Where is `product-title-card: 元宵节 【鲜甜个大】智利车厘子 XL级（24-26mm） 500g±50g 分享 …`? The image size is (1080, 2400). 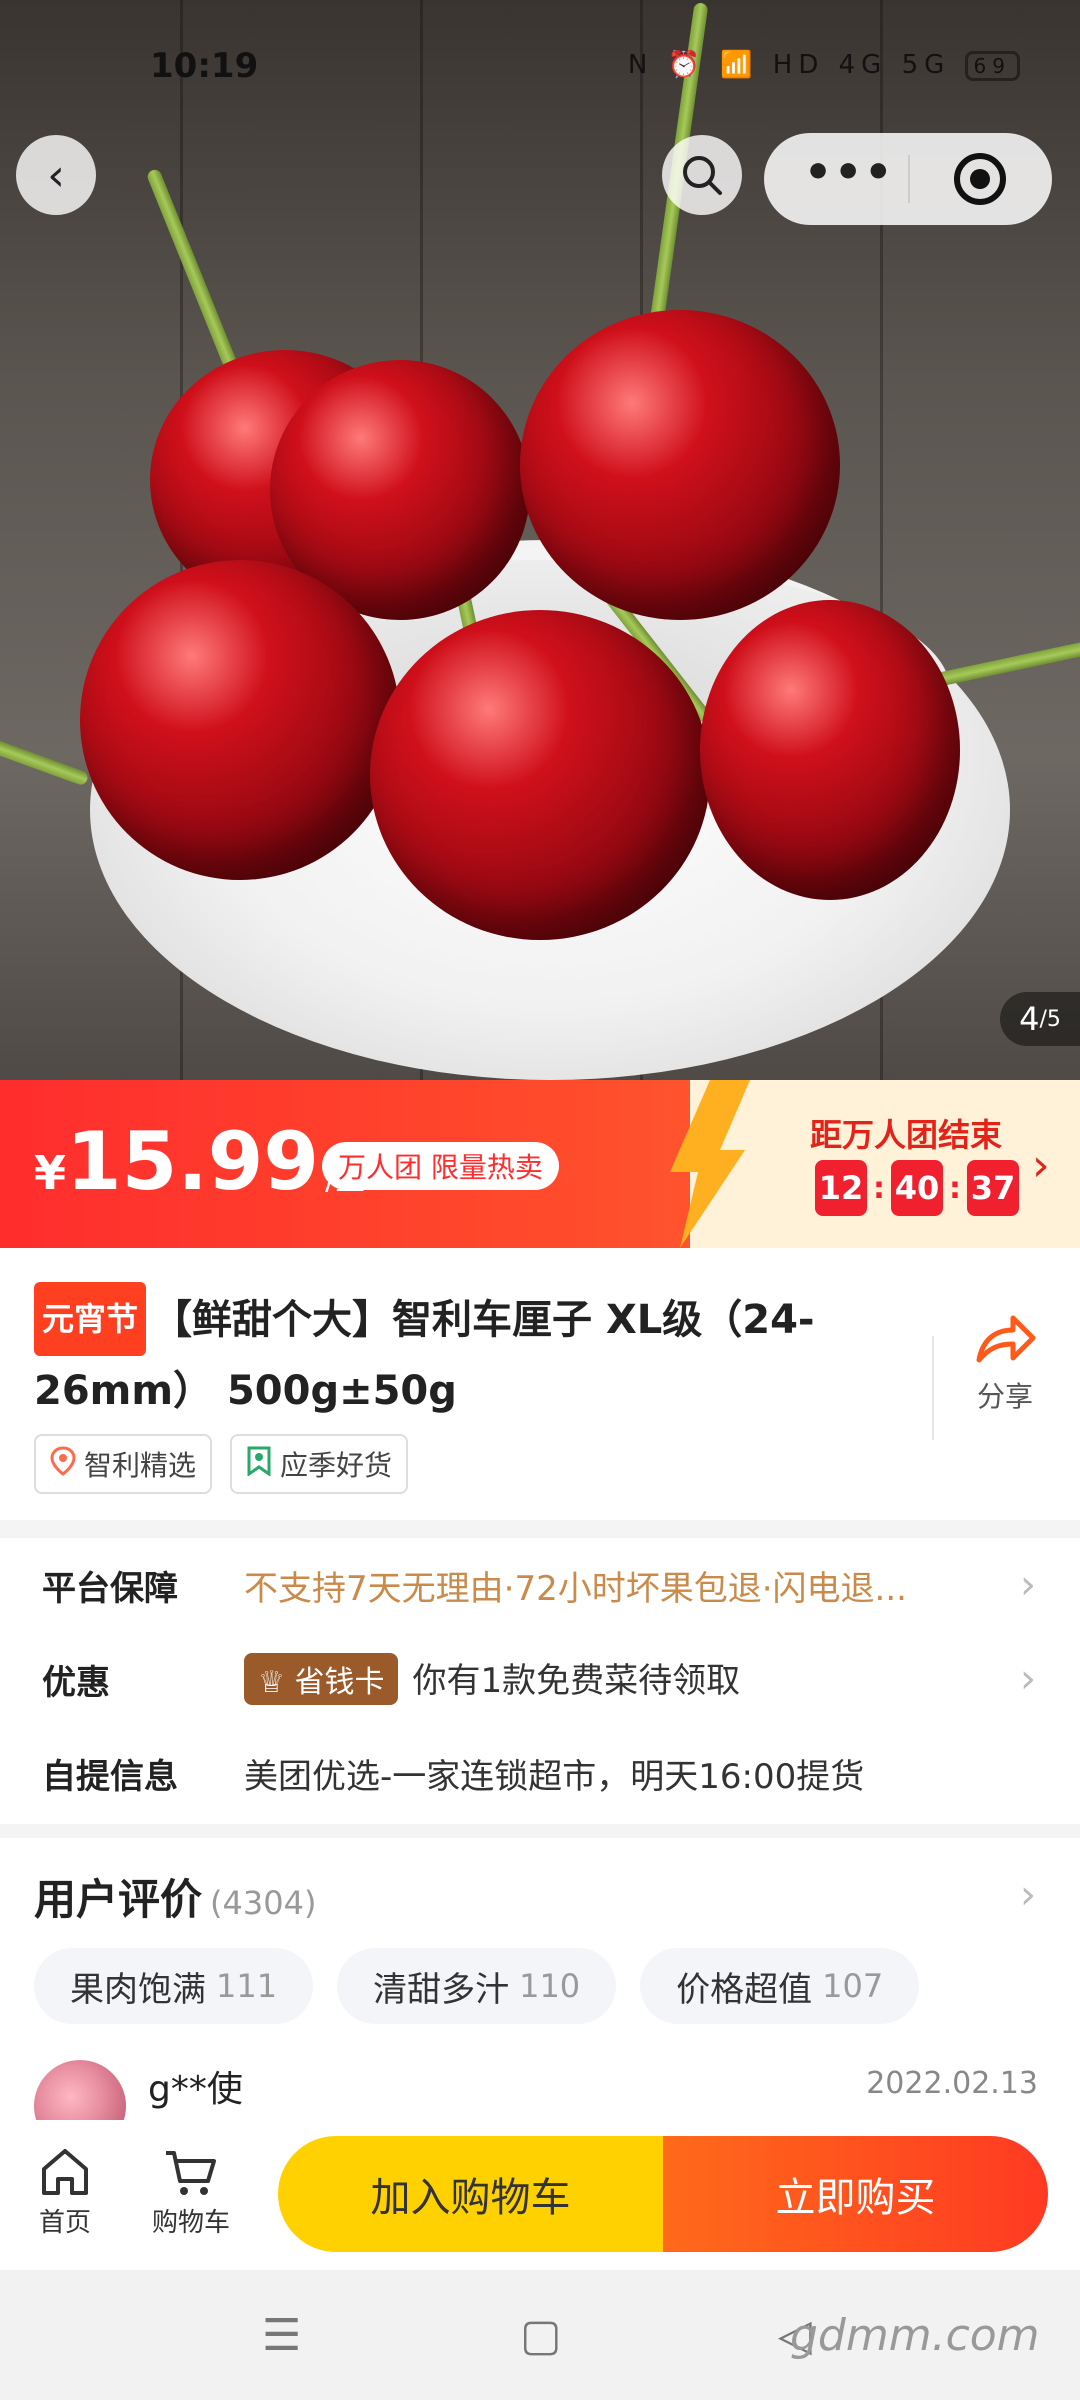
product-title-card: 元宵节 【鲜甜个大】智利车厘子 XL级（24-26mm） 500g±50g 分享 … is located at coordinates (540, 1384).